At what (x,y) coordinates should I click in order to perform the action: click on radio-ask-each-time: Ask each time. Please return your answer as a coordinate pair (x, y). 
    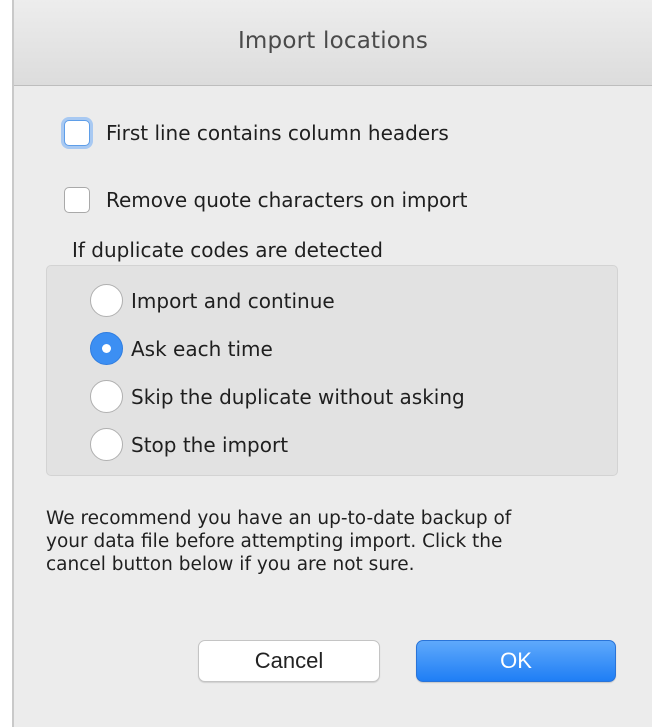
    Looking at the image, I should click on (181, 348).